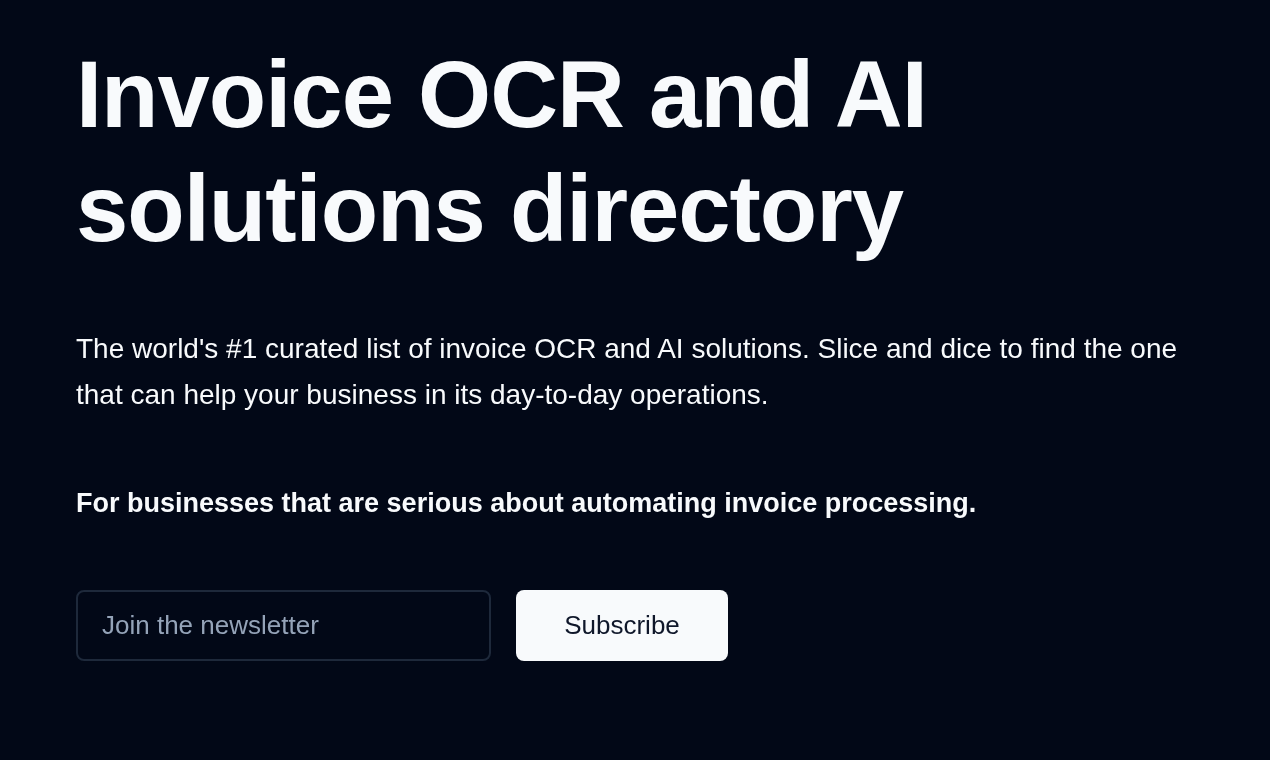  I want to click on subscribe-button: Subscribe, so click(622, 625).